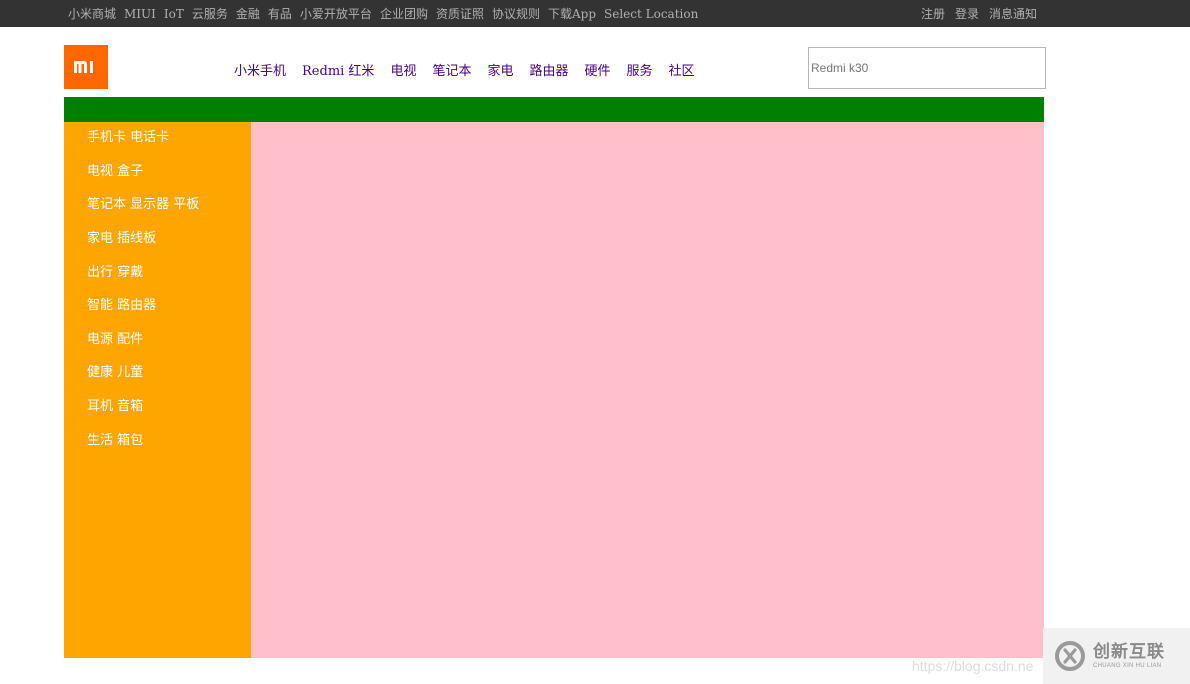  I want to click on topbar-link-licenses: 资质证照, so click(460, 13).